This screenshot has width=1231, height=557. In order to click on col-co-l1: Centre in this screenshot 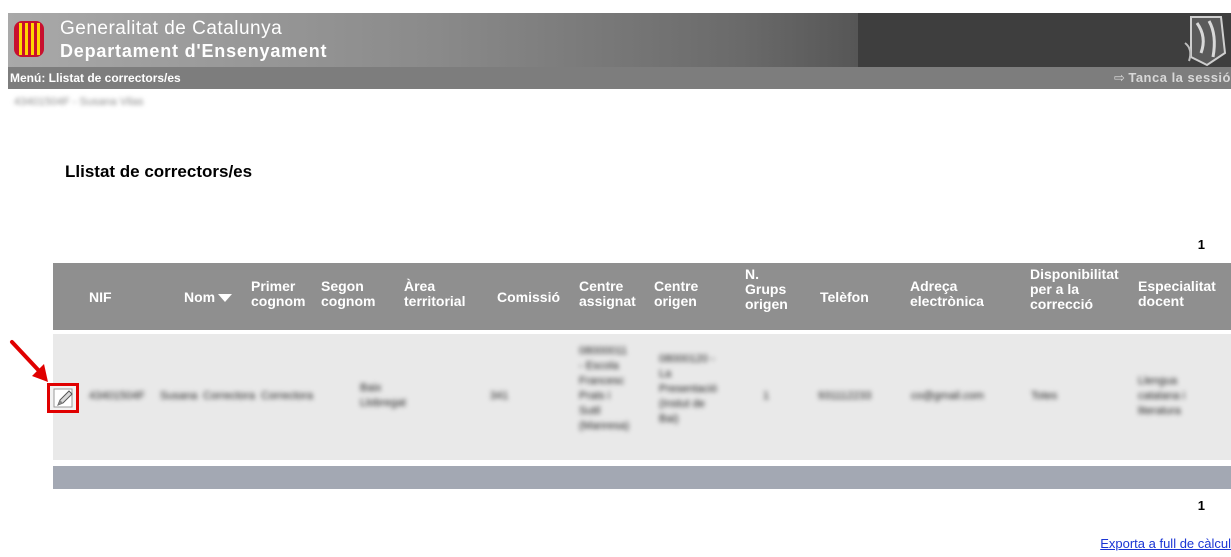, I will do `click(676, 286)`.